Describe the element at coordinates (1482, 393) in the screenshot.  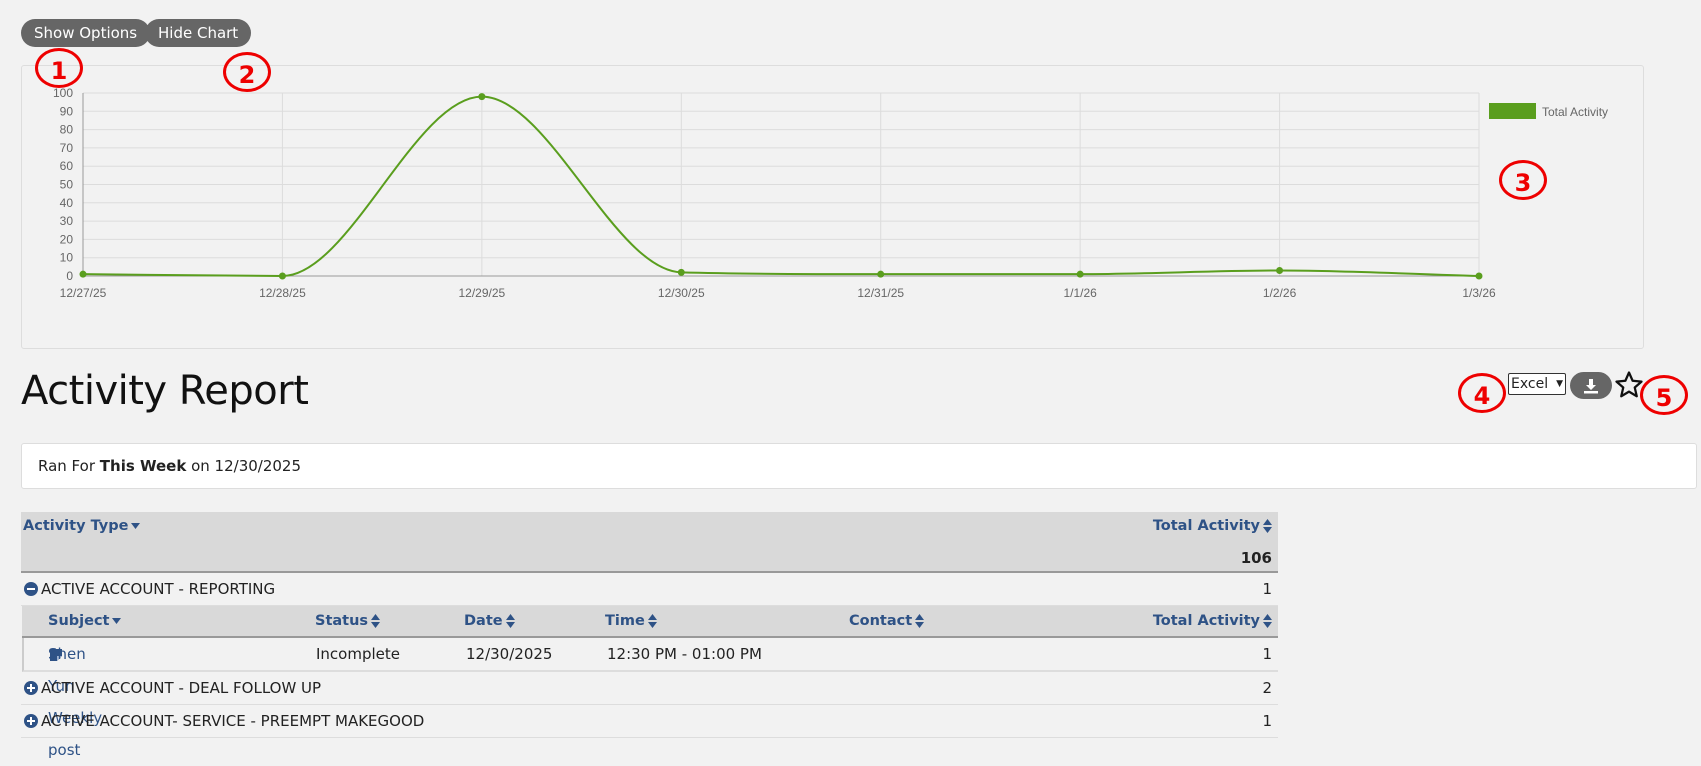
I see `annotation-marker-4: 4` at that location.